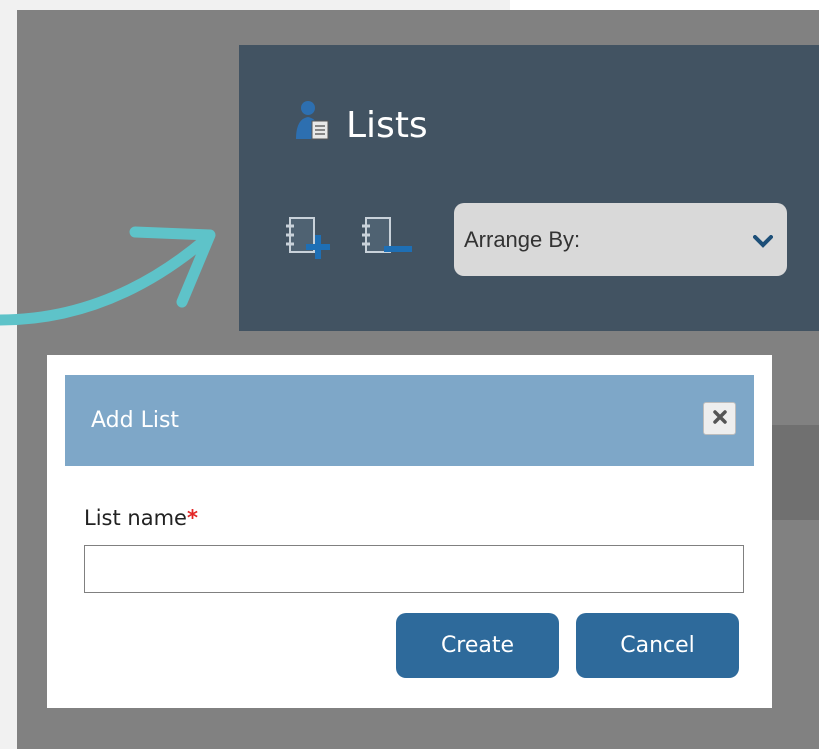 This screenshot has width=819, height=749. What do you see at coordinates (120, 282) in the screenshot?
I see `annotation-arrow-icon` at bounding box center [120, 282].